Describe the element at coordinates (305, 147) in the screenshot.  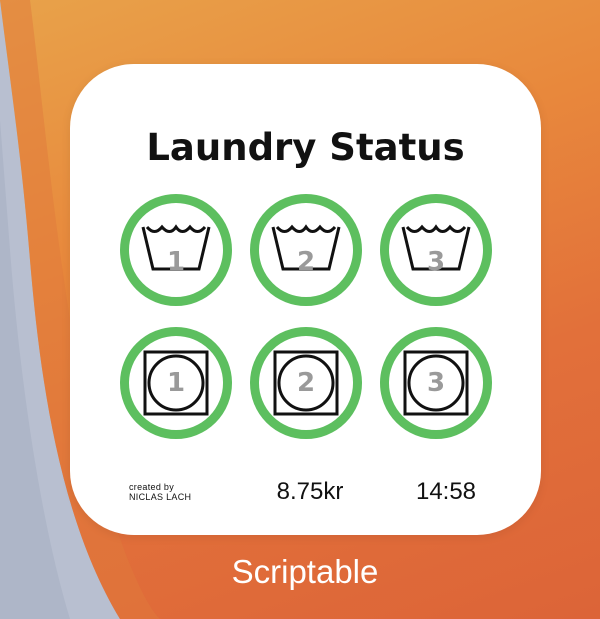
I see `widget-title: Laundry Status` at that location.